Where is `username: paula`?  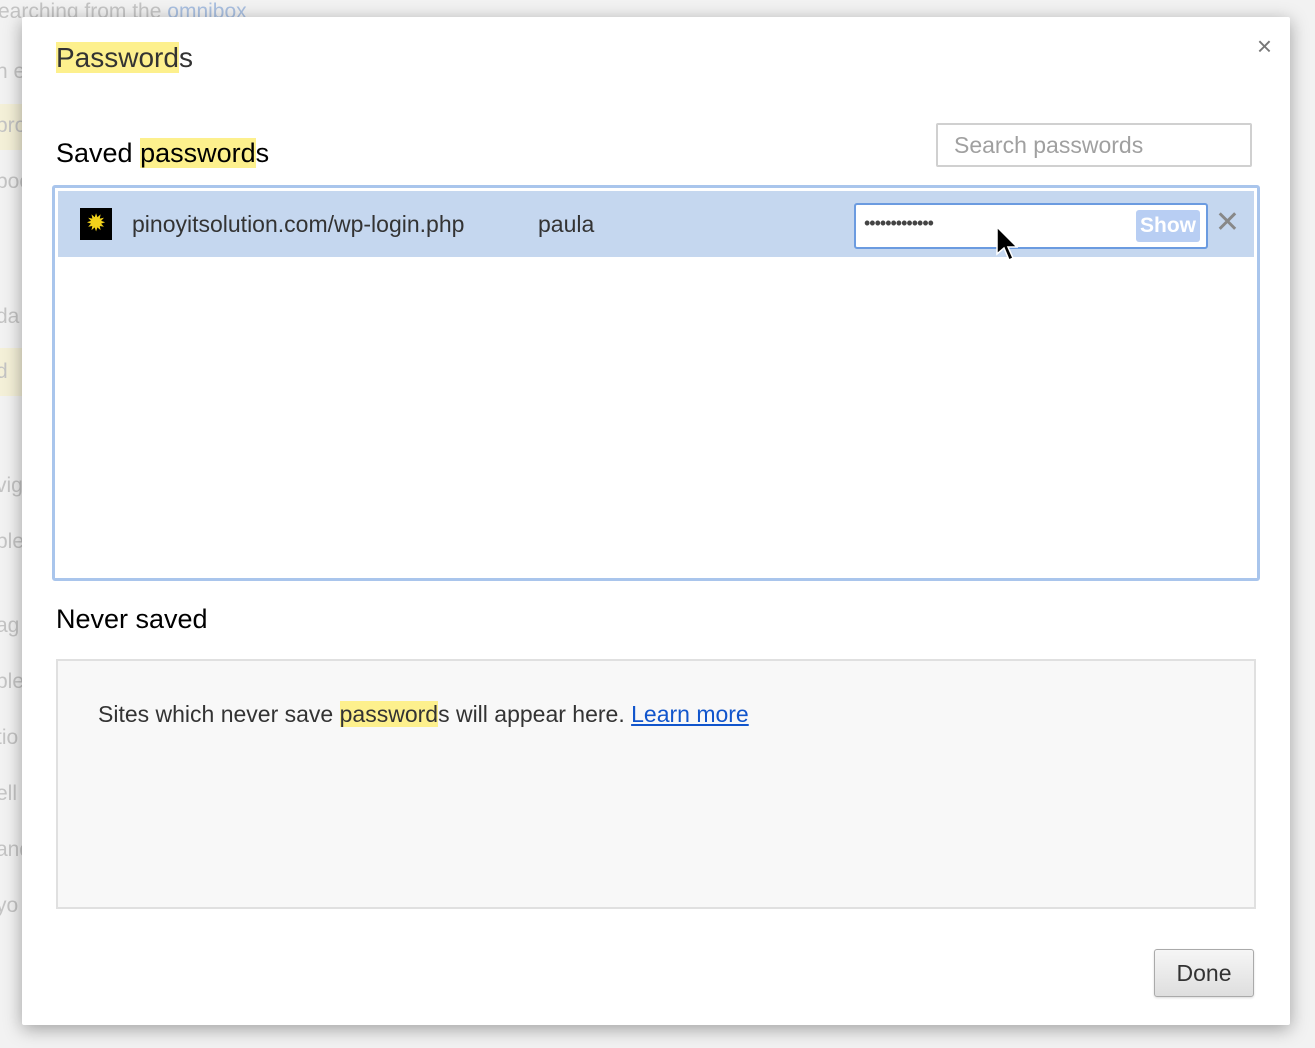 username: paula is located at coordinates (566, 224).